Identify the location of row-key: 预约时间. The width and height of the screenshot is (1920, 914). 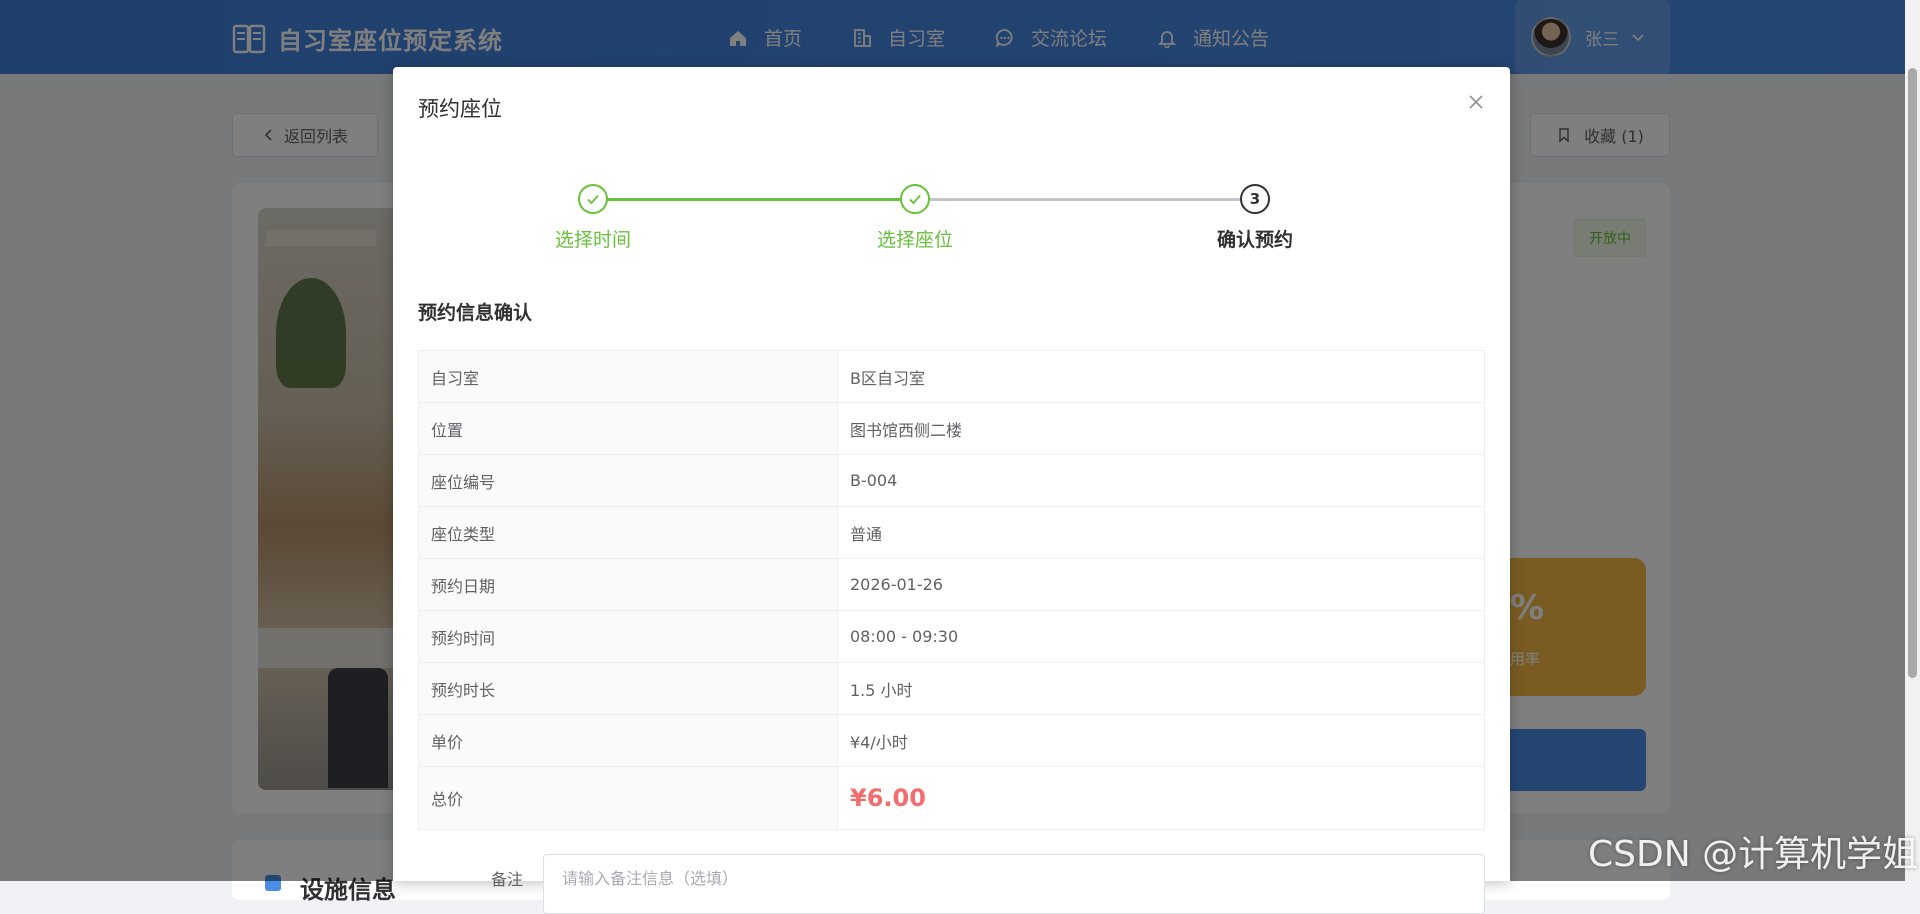
(628, 636).